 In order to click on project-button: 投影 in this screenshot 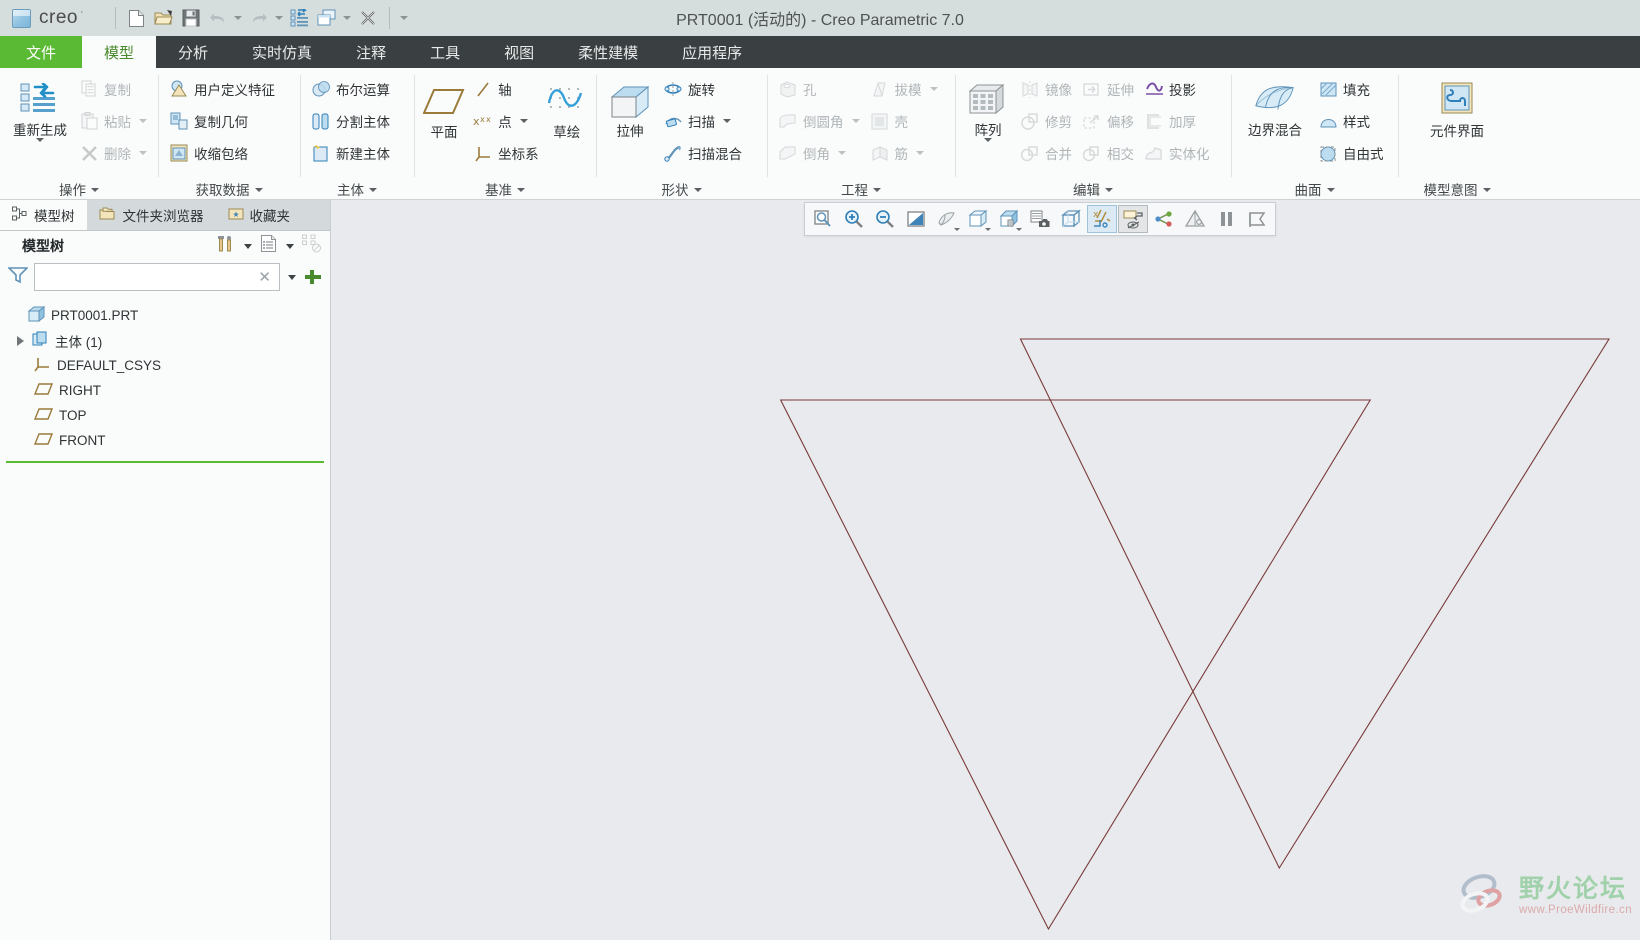, I will do `click(1177, 89)`.